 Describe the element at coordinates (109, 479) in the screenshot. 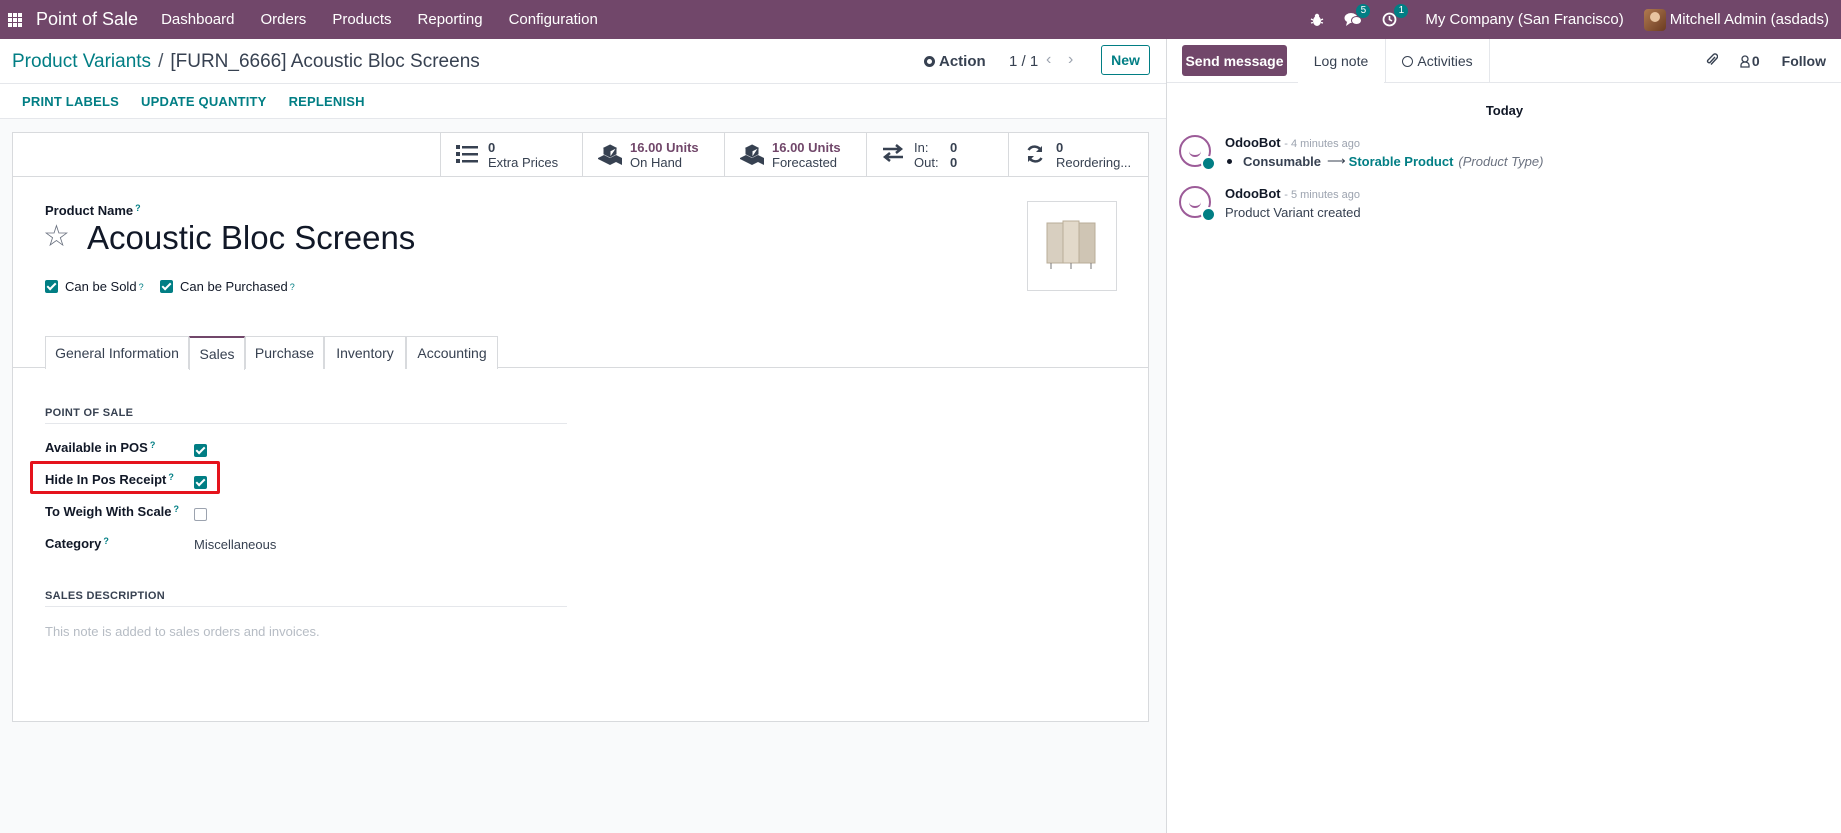

I see `hide-in-pos-receipt-label: Hide In Pos Receipt?` at that location.